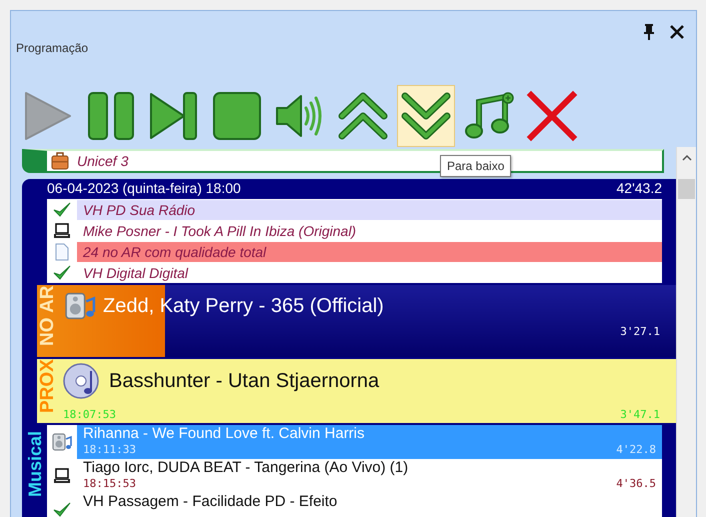 The image size is (706, 517). What do you see at coordinates (109, 450) in the screenshot?
I see `start-time: 18:11:33` at bounding box center [109, 450].